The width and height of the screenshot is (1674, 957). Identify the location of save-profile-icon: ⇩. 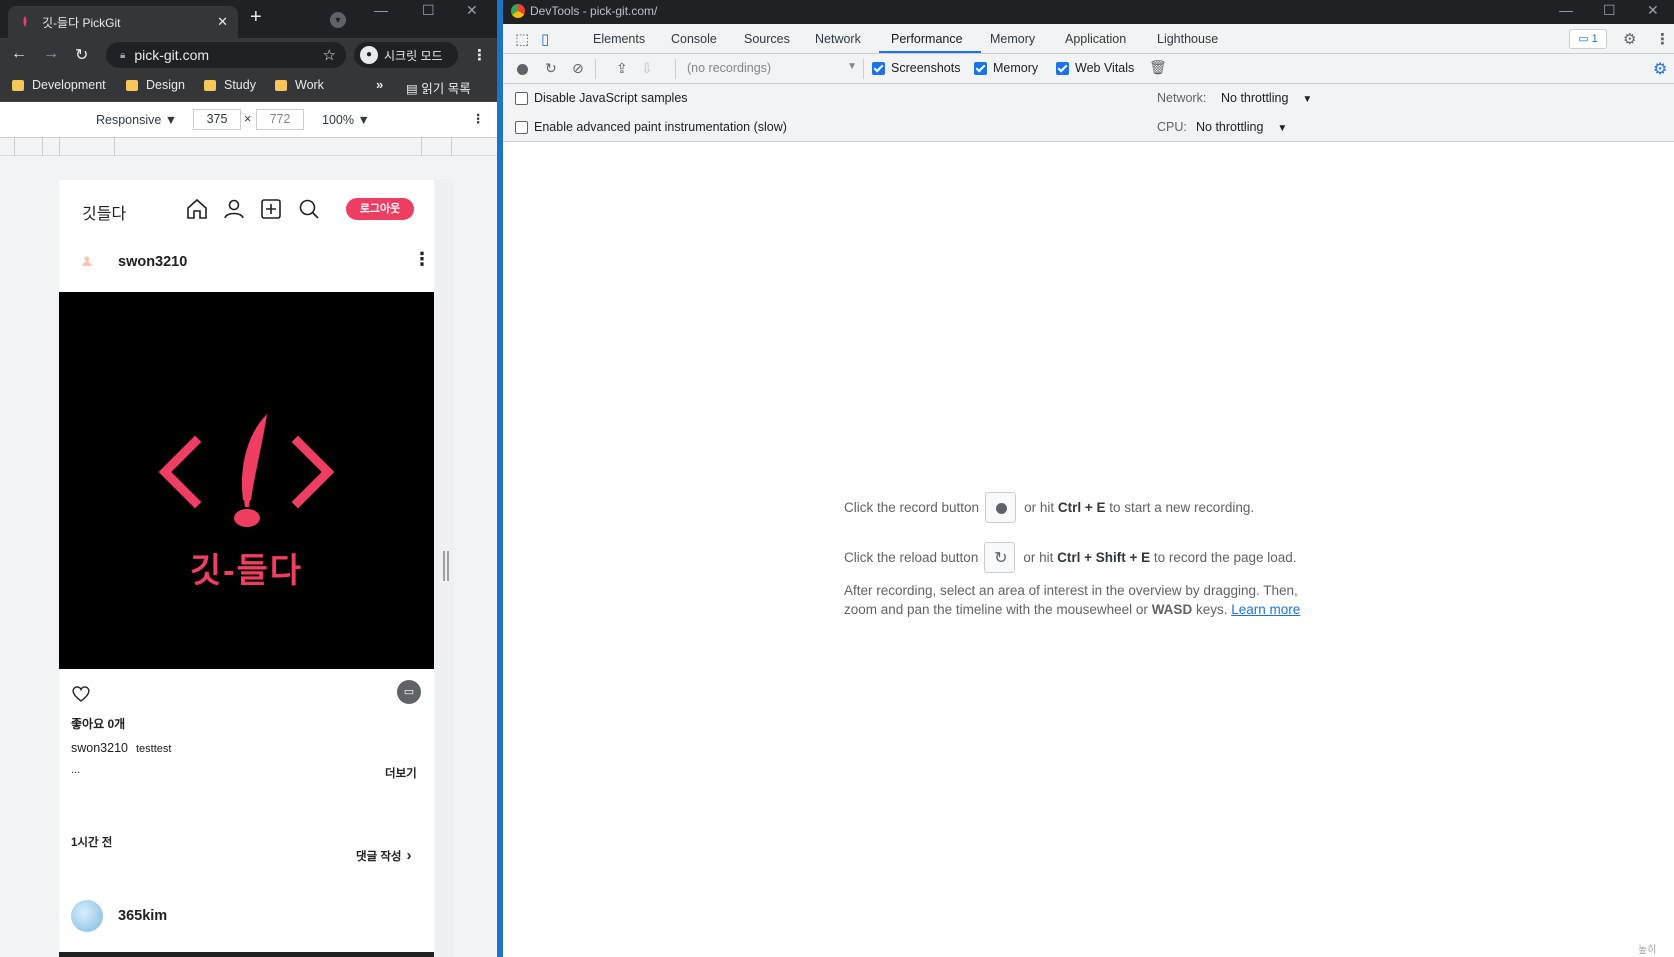
(647, 68).